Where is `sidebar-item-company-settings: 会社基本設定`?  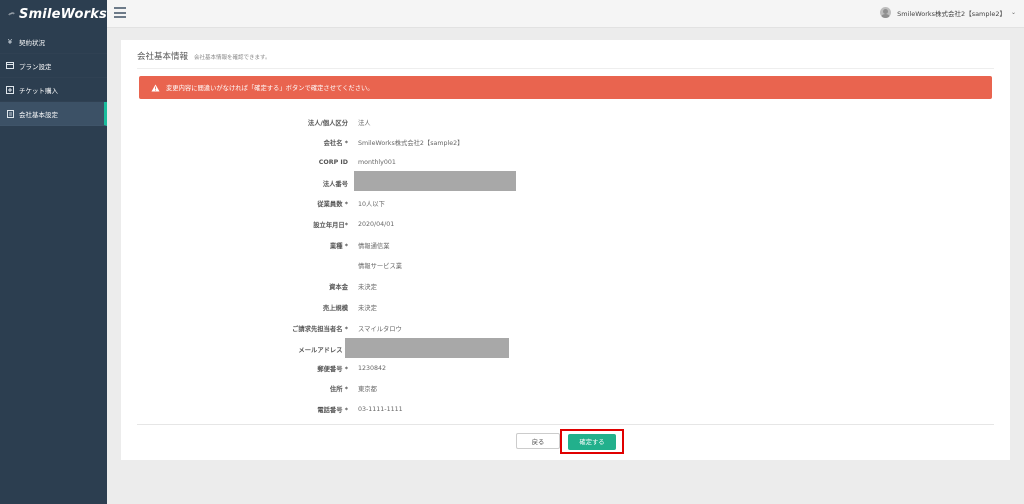 sidebar-item-company-settings: 会社基本設定 is located at coordinates (53, 114).